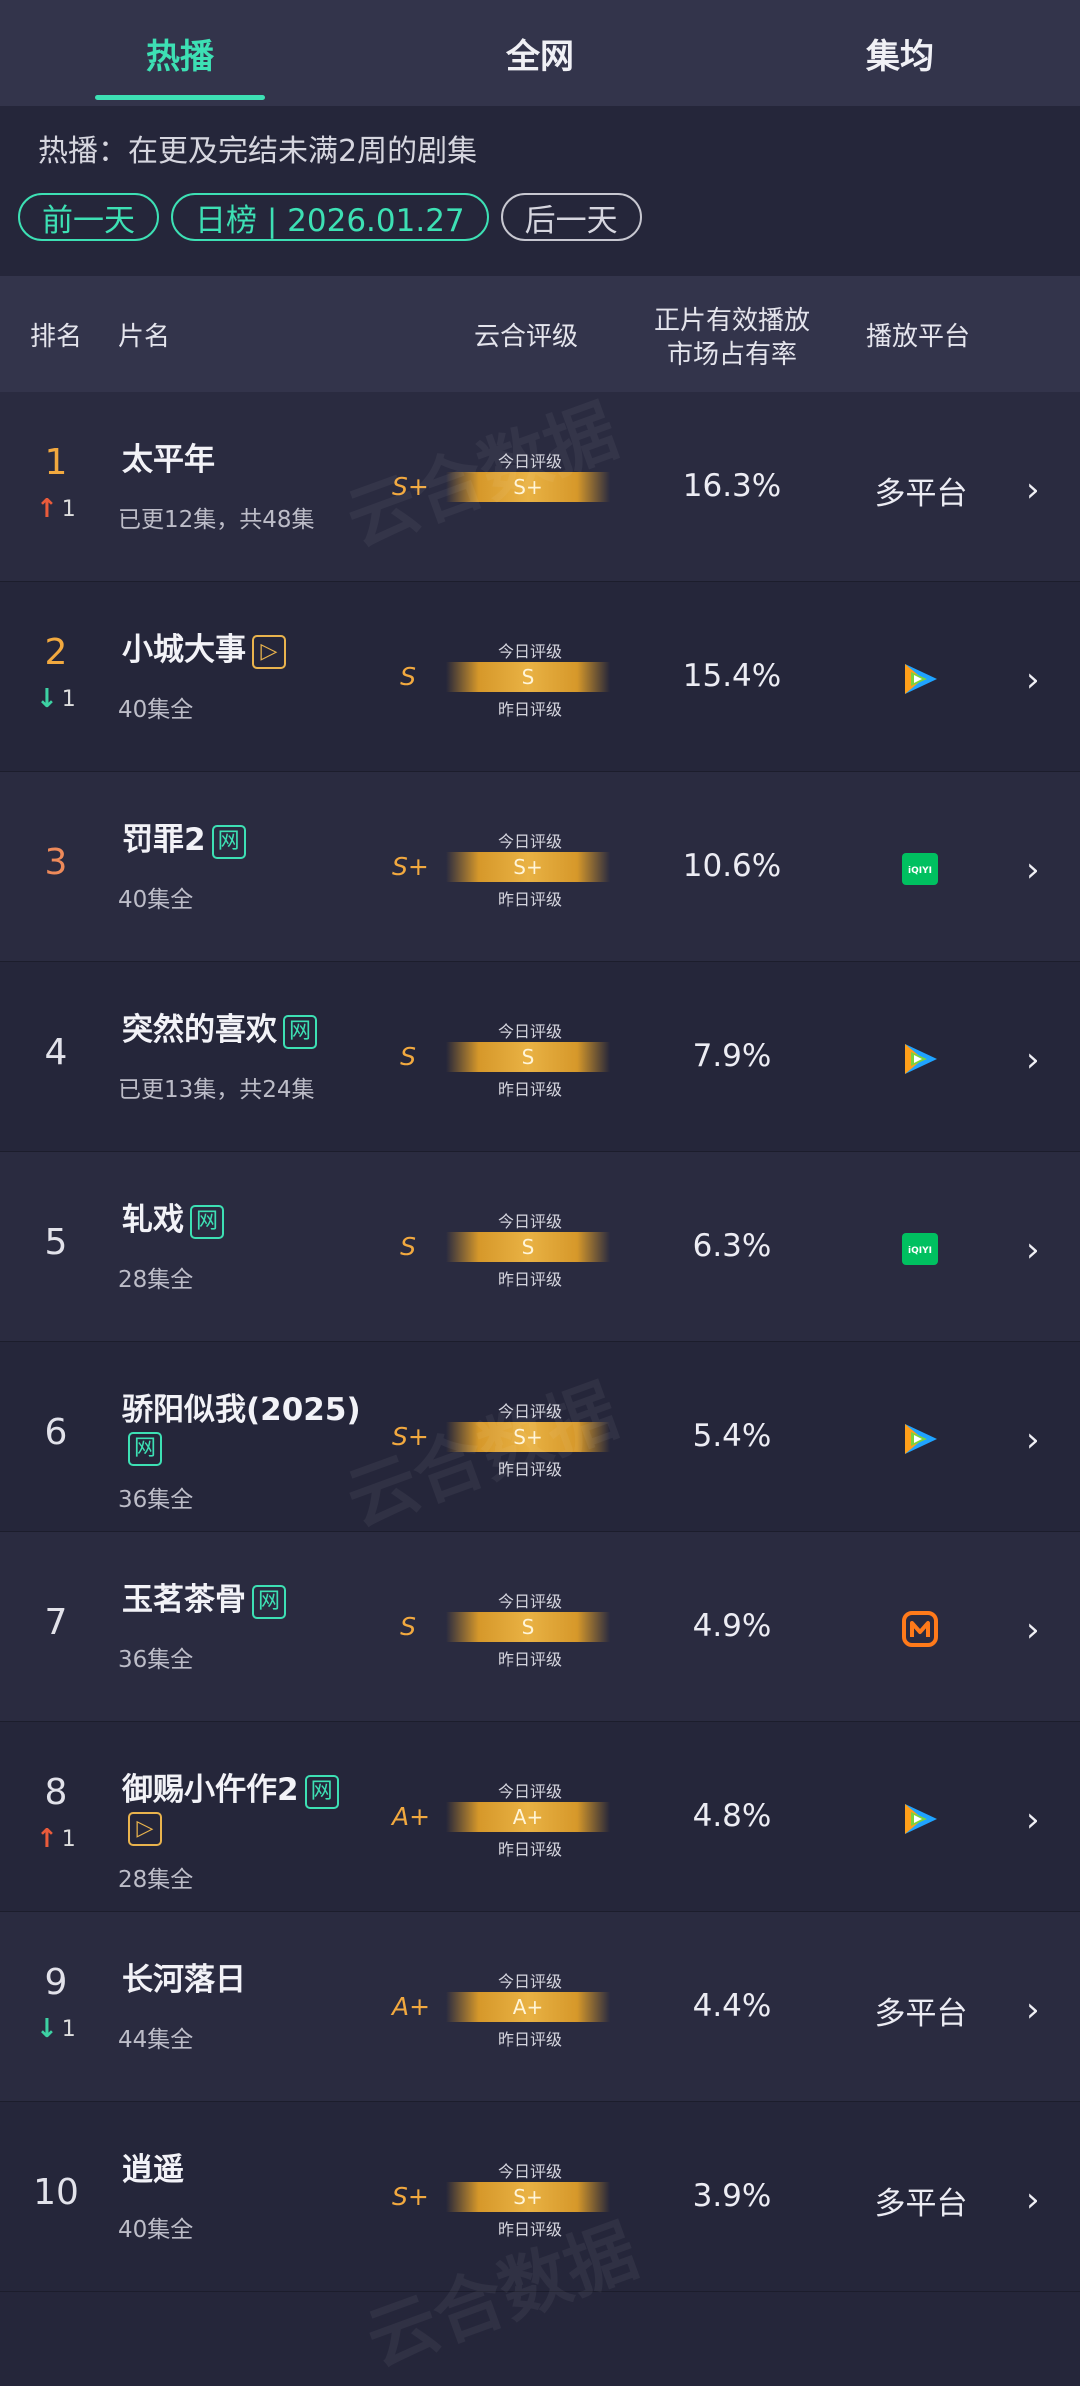 The height and width of the screenshot is (2386, 1080). Describe the element at coordinates (732, 1246) in the screenshot. I see `market-share: 6.3%` at that location.